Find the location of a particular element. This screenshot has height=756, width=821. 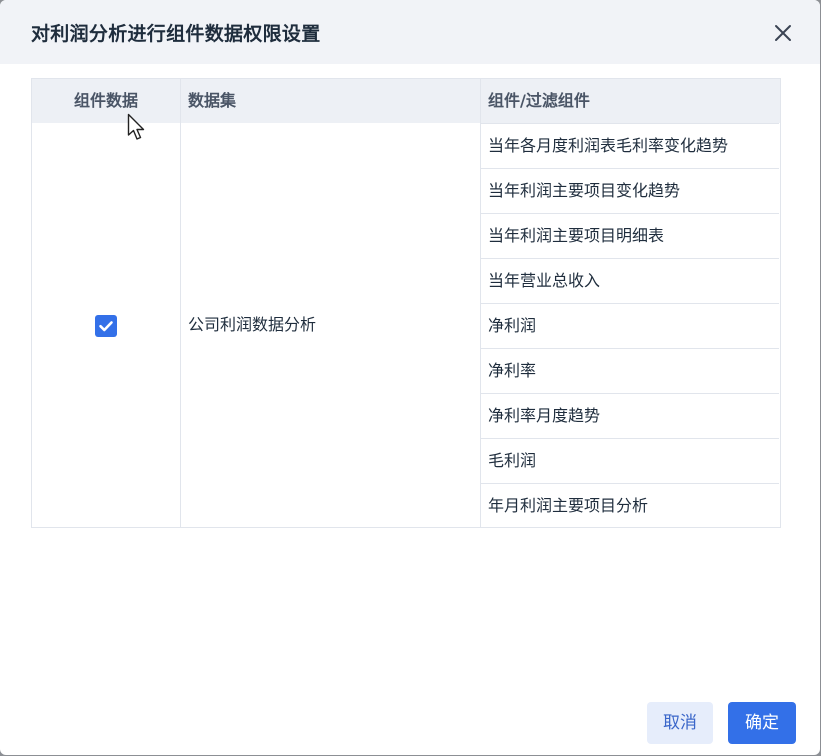

close-icon is located at coordinates (783, 33).